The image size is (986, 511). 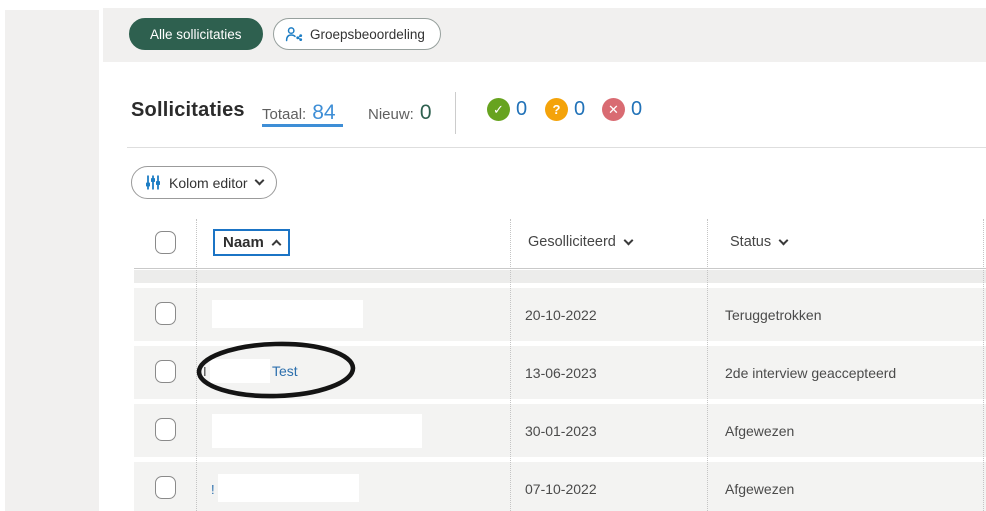 What do you see at coordinates (285, 371) in the screenshot?
I see `applicant-name-link: Test` at bounding box center [285, 371].